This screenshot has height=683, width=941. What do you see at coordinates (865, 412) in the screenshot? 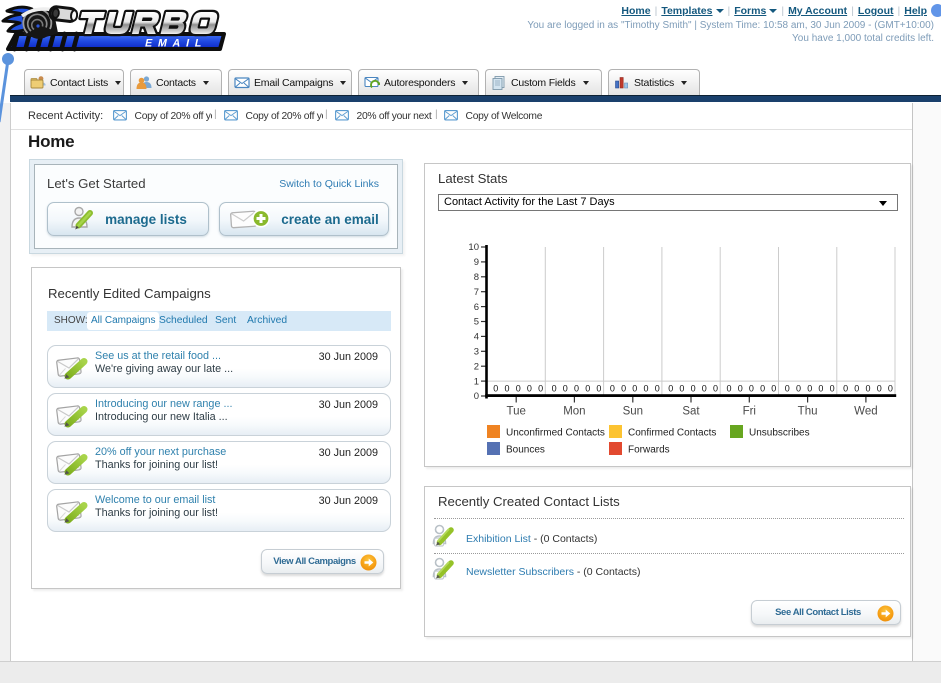
I see `svg-text: Wed` at bounding box center [865, 412].